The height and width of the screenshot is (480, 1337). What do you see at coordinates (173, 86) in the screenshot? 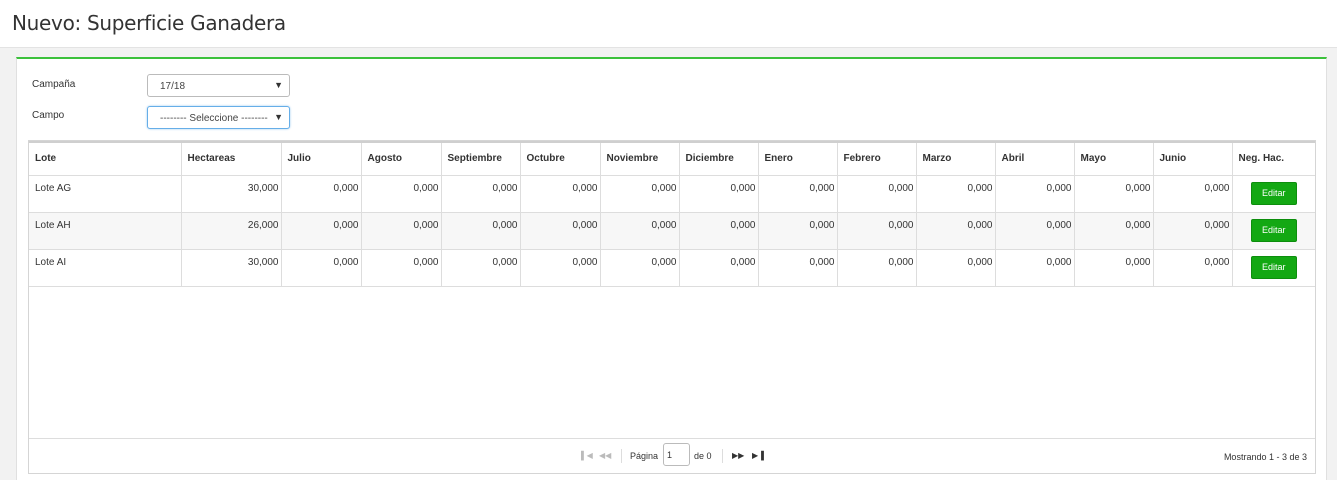
I see `campaign-select-value: 17/18` at bounding box center [173, 86].